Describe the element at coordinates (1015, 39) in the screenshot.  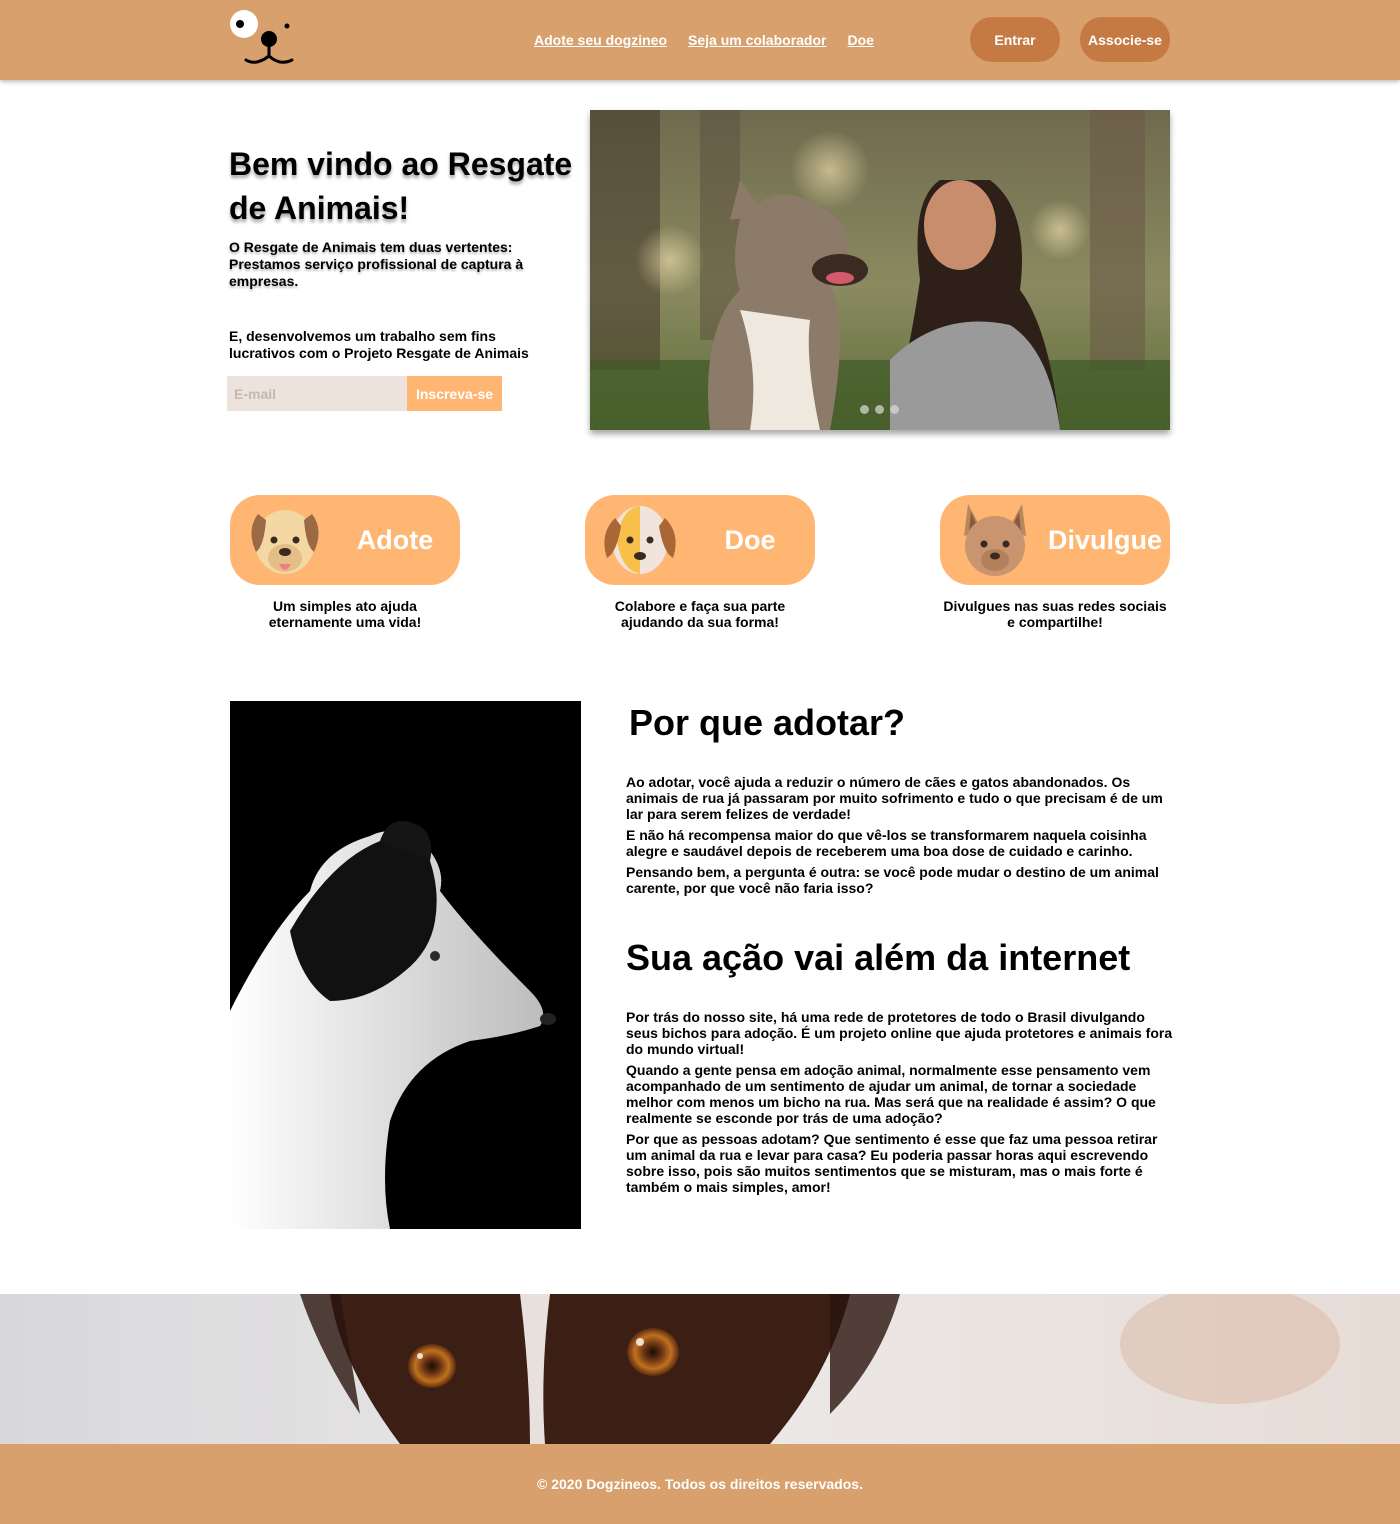
I see `login-button: Entrar` at that location.